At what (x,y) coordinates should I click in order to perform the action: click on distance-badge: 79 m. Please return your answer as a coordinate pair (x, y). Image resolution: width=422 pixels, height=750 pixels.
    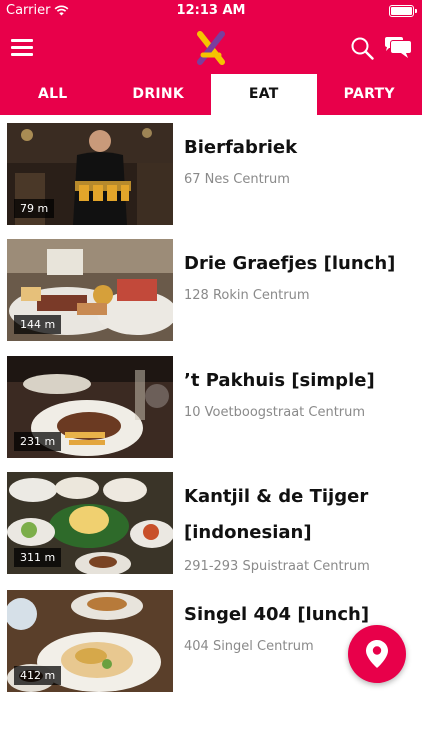
    Looking at the image, I should click on (34, 208).